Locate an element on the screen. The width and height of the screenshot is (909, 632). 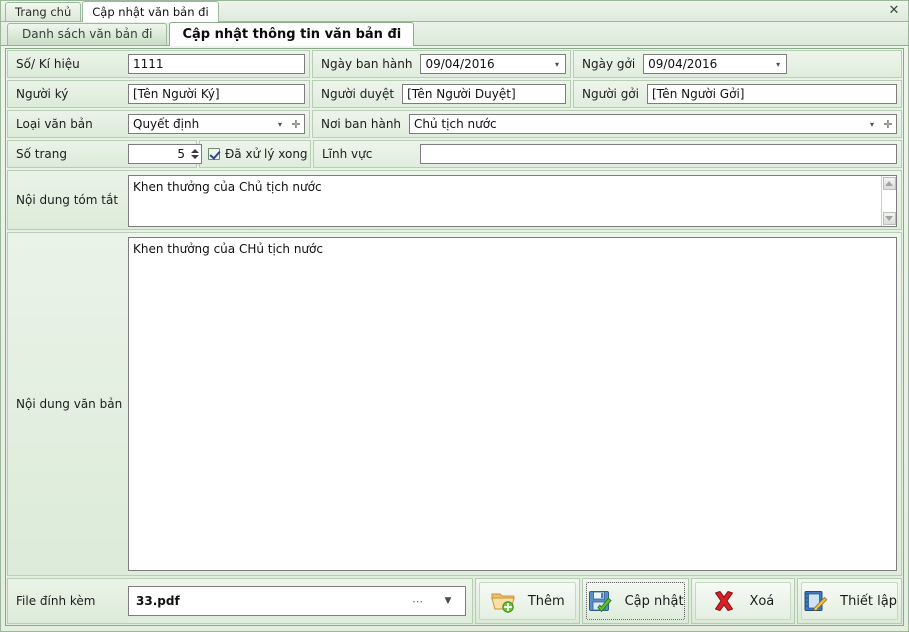
checkbox-checked-icon is located at coordinates (214, 154).